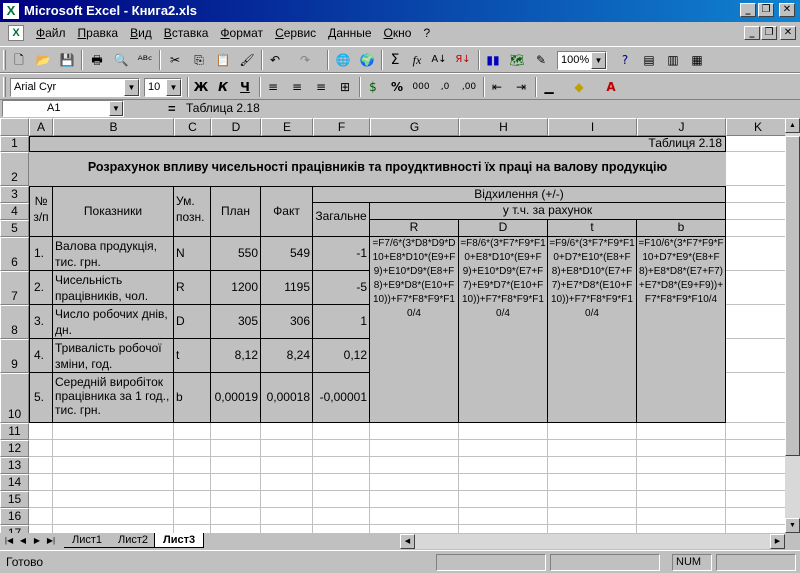 The height and width of the screenshot is (573, 800). I want to click on horizontal-scrollbar: ◀ ▶, so click(592, 541).